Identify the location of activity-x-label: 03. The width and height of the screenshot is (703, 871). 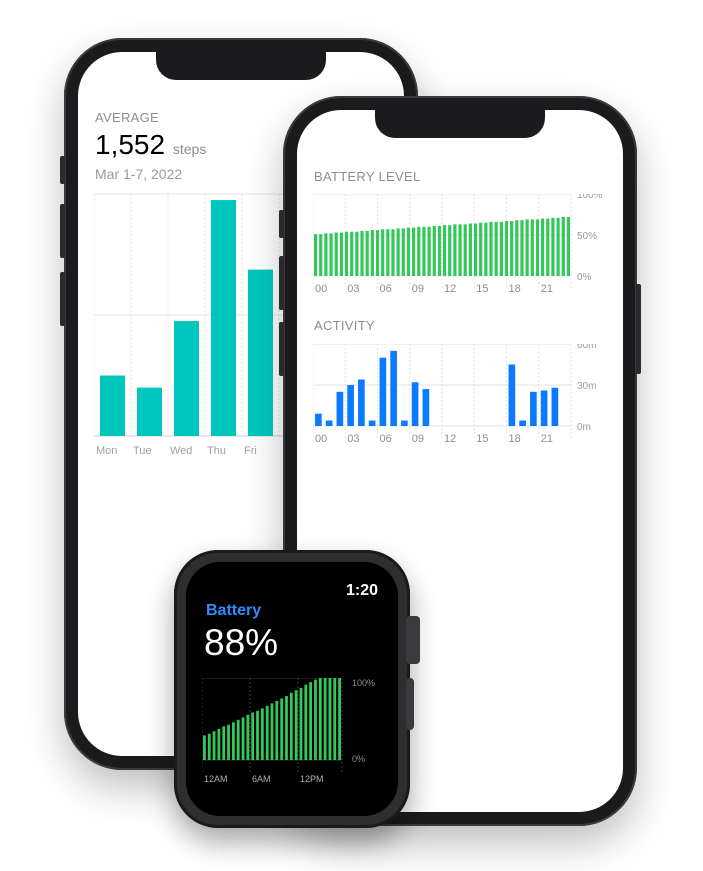
(353, 439).